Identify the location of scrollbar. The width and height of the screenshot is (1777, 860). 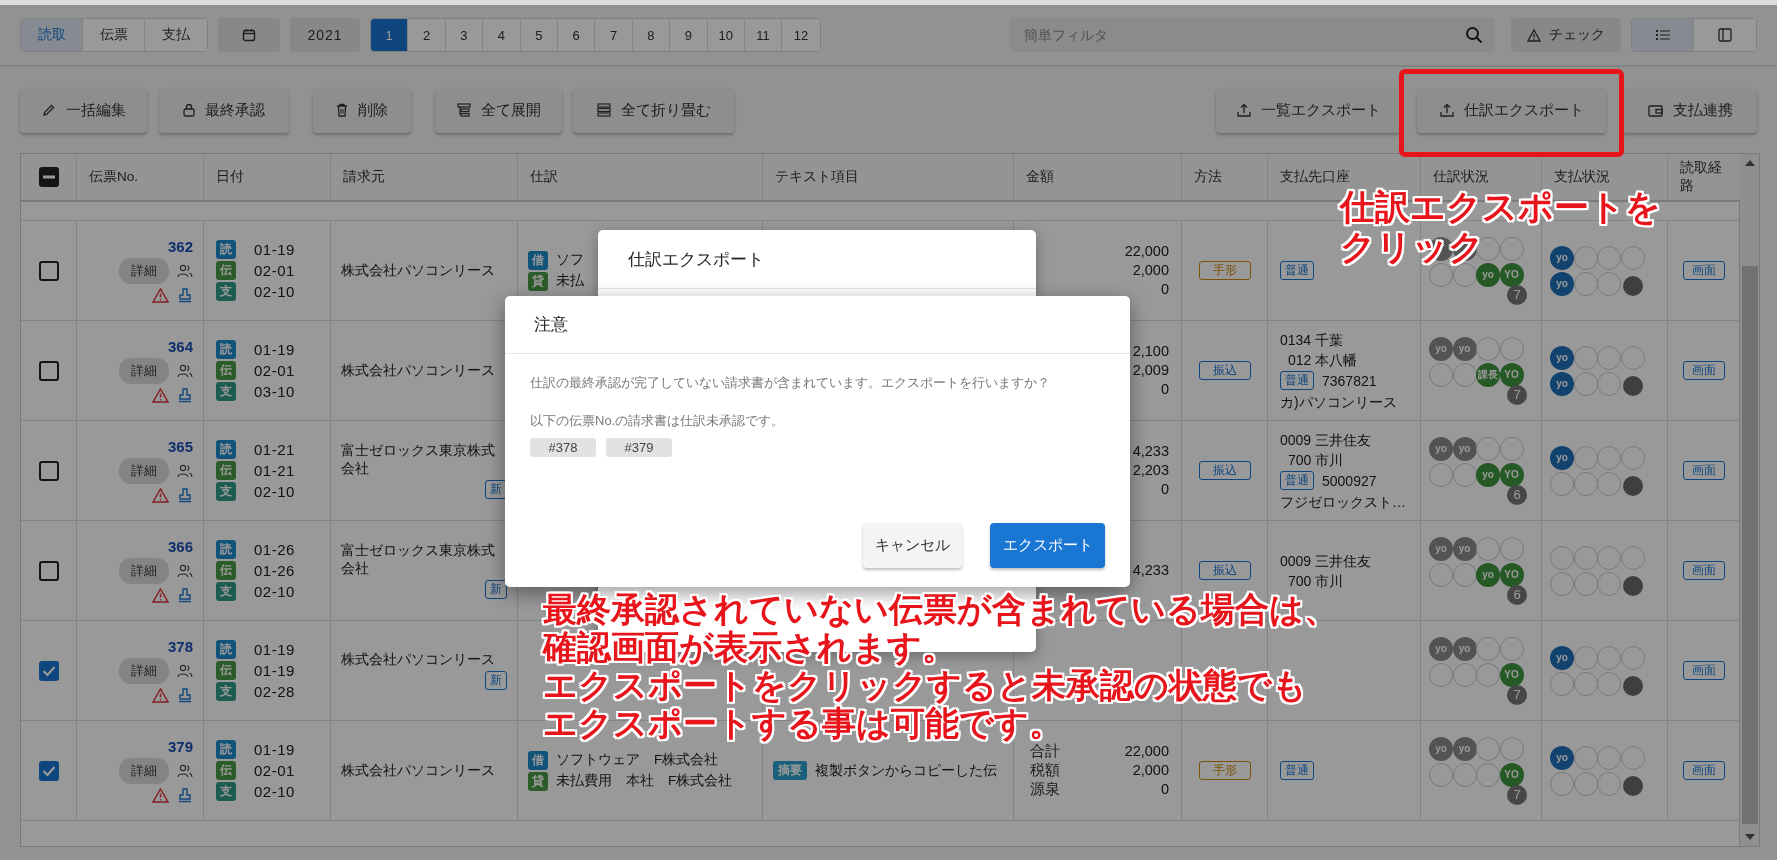
(1750, 500).